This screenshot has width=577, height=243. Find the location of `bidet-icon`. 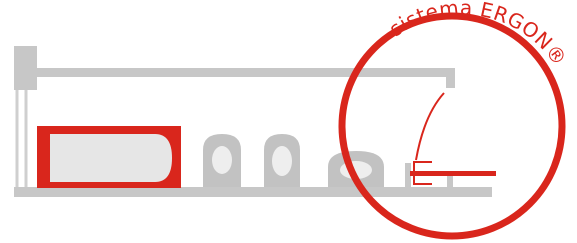

bidet-icon is located at coordinates (282, 160).